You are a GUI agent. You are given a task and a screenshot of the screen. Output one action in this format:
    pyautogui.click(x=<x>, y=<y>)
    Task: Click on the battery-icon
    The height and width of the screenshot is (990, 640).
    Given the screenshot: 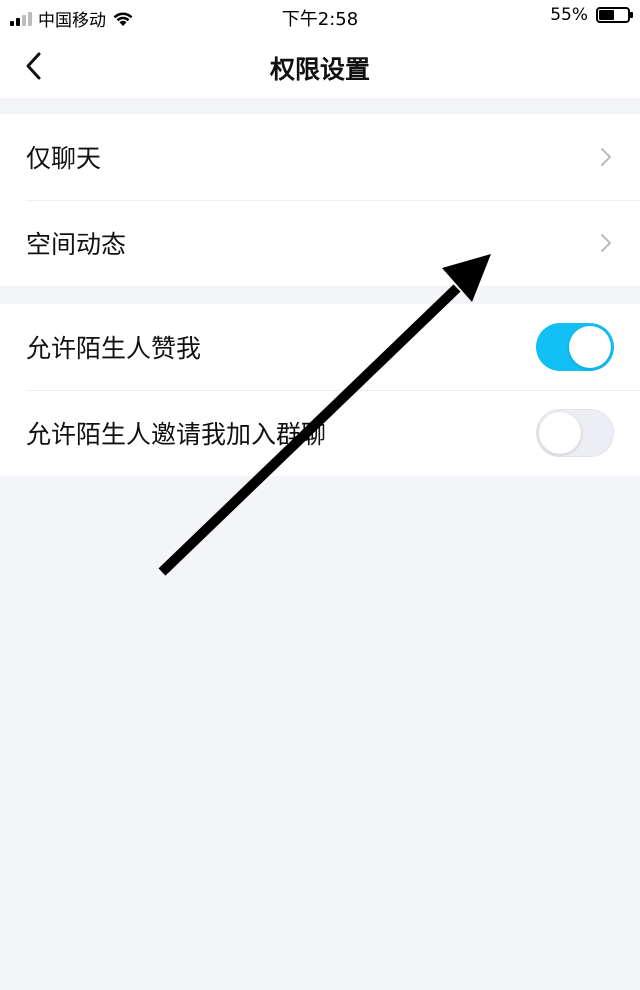 What is the action you would take?
    pyautogui.click(x=614, y=15)
    